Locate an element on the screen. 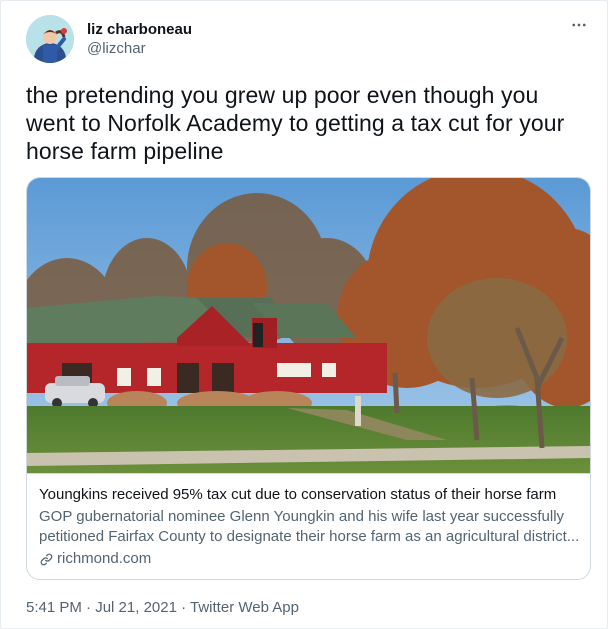 This screenshot has height=629, width=608. tweet-timestamp-time: 5:41 PM is located at coordinates (54, 607).